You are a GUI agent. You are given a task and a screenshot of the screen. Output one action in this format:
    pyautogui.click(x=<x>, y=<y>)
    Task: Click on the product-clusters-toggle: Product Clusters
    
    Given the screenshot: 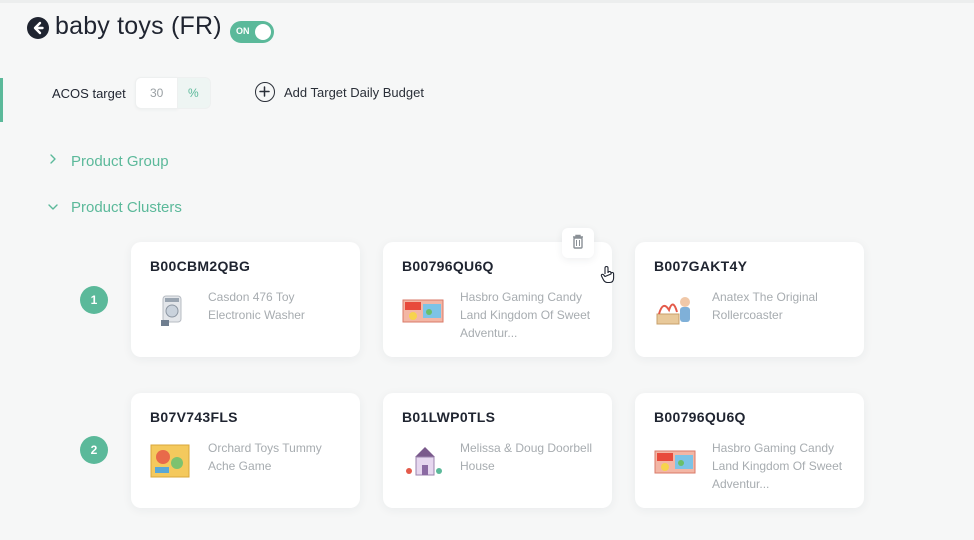 What is the action you would take?
    pyautogui.click(x=126, y=207)
    